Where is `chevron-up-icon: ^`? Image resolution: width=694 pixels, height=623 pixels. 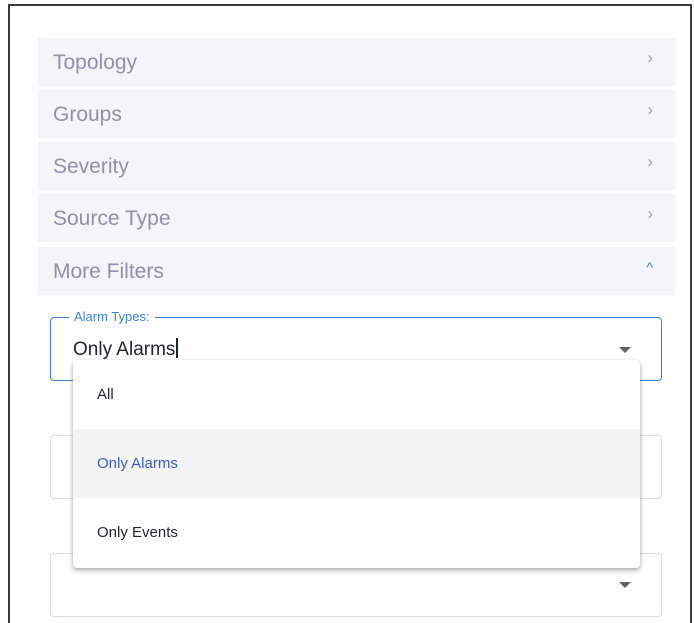 chevron-up-icon: ^ is located at coordinates (649, 267).